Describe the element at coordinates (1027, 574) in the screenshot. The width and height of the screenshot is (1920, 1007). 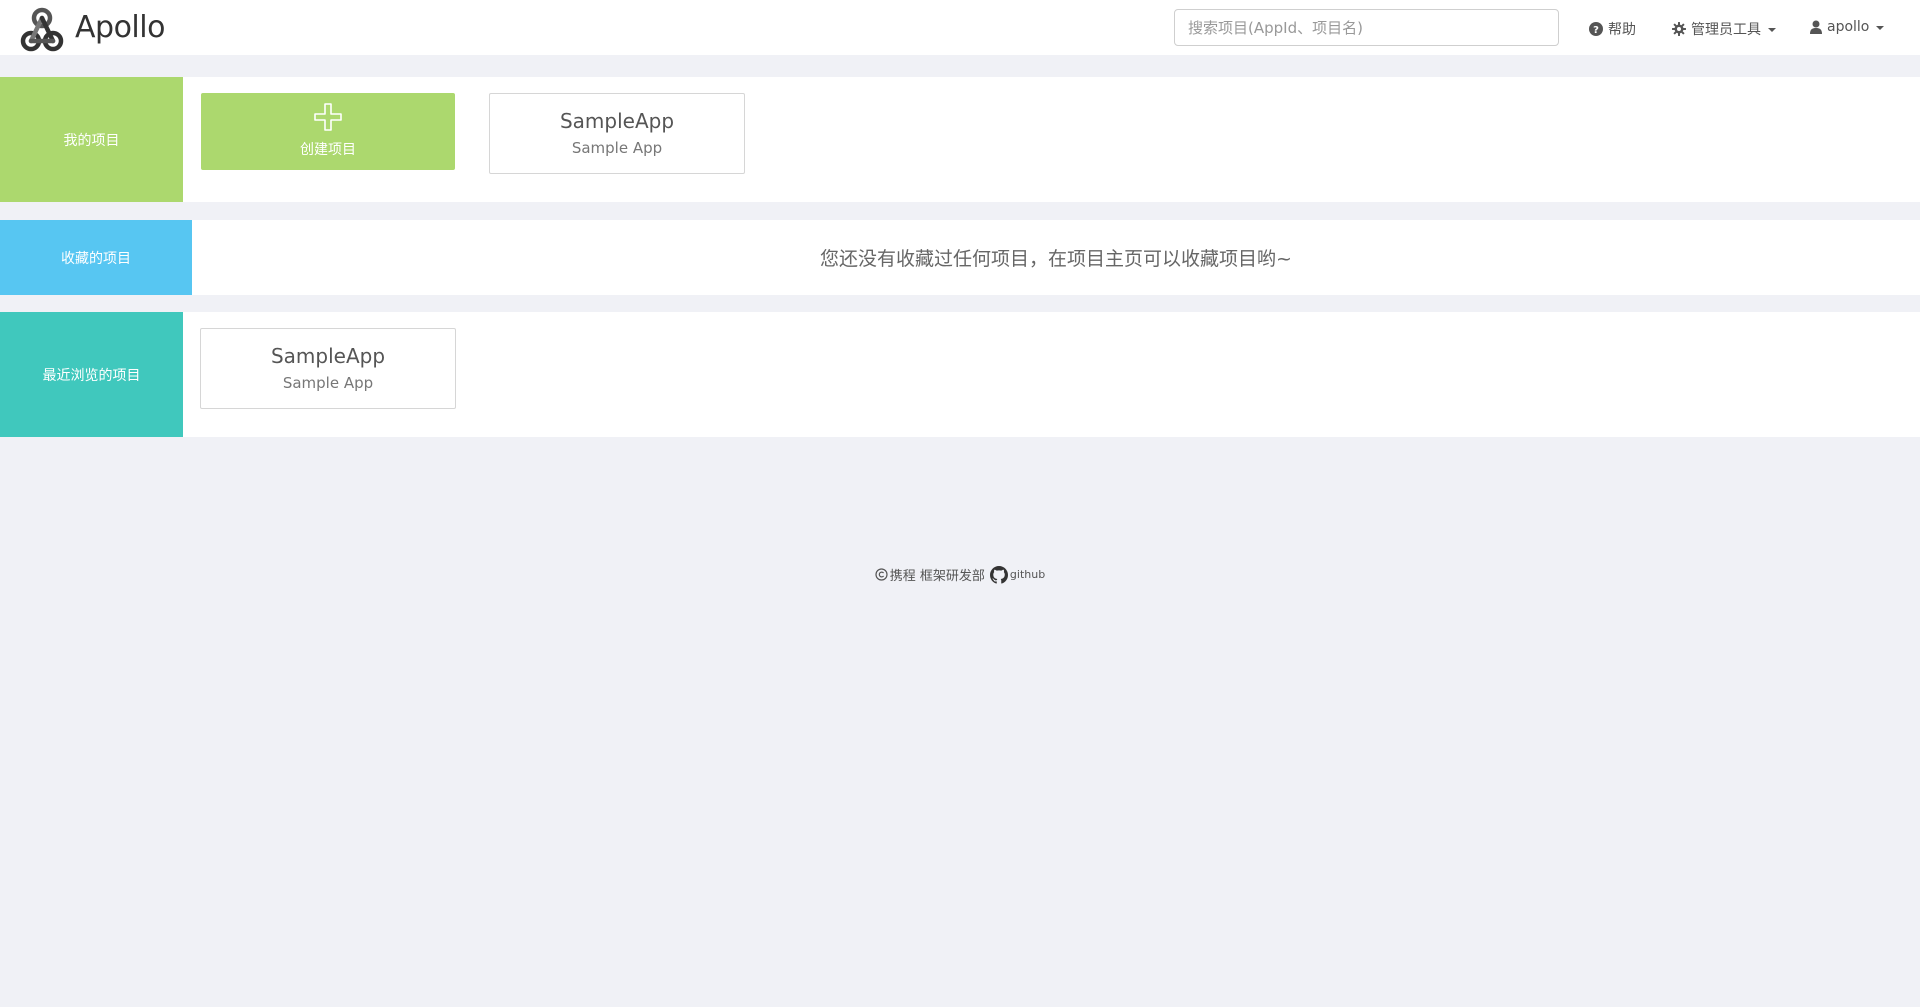
I see `github-link: github` at that location.